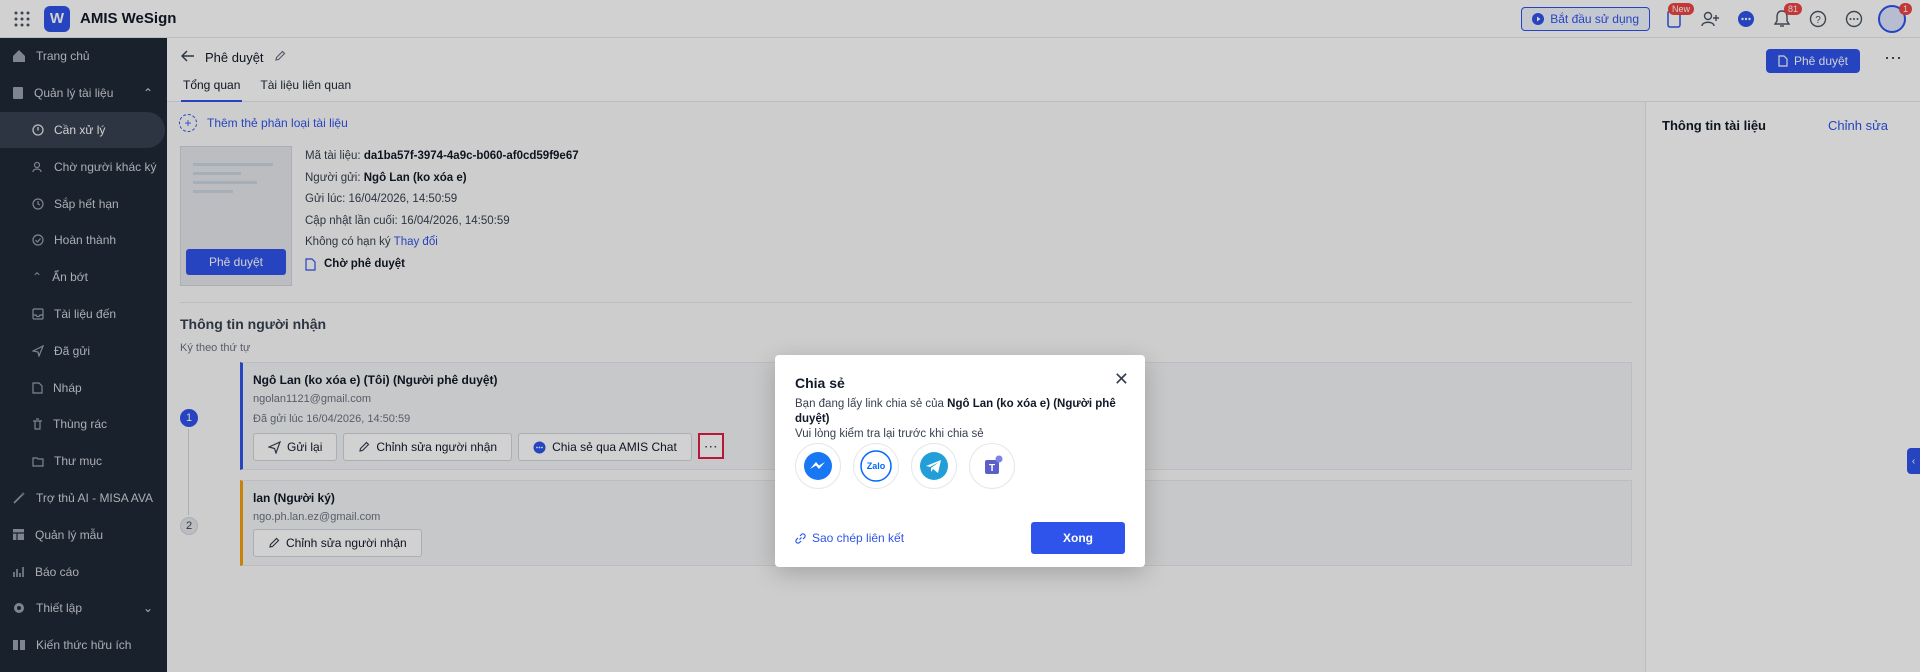  I want to click on zalo-logo-text: Zalo, so click(876, 466).